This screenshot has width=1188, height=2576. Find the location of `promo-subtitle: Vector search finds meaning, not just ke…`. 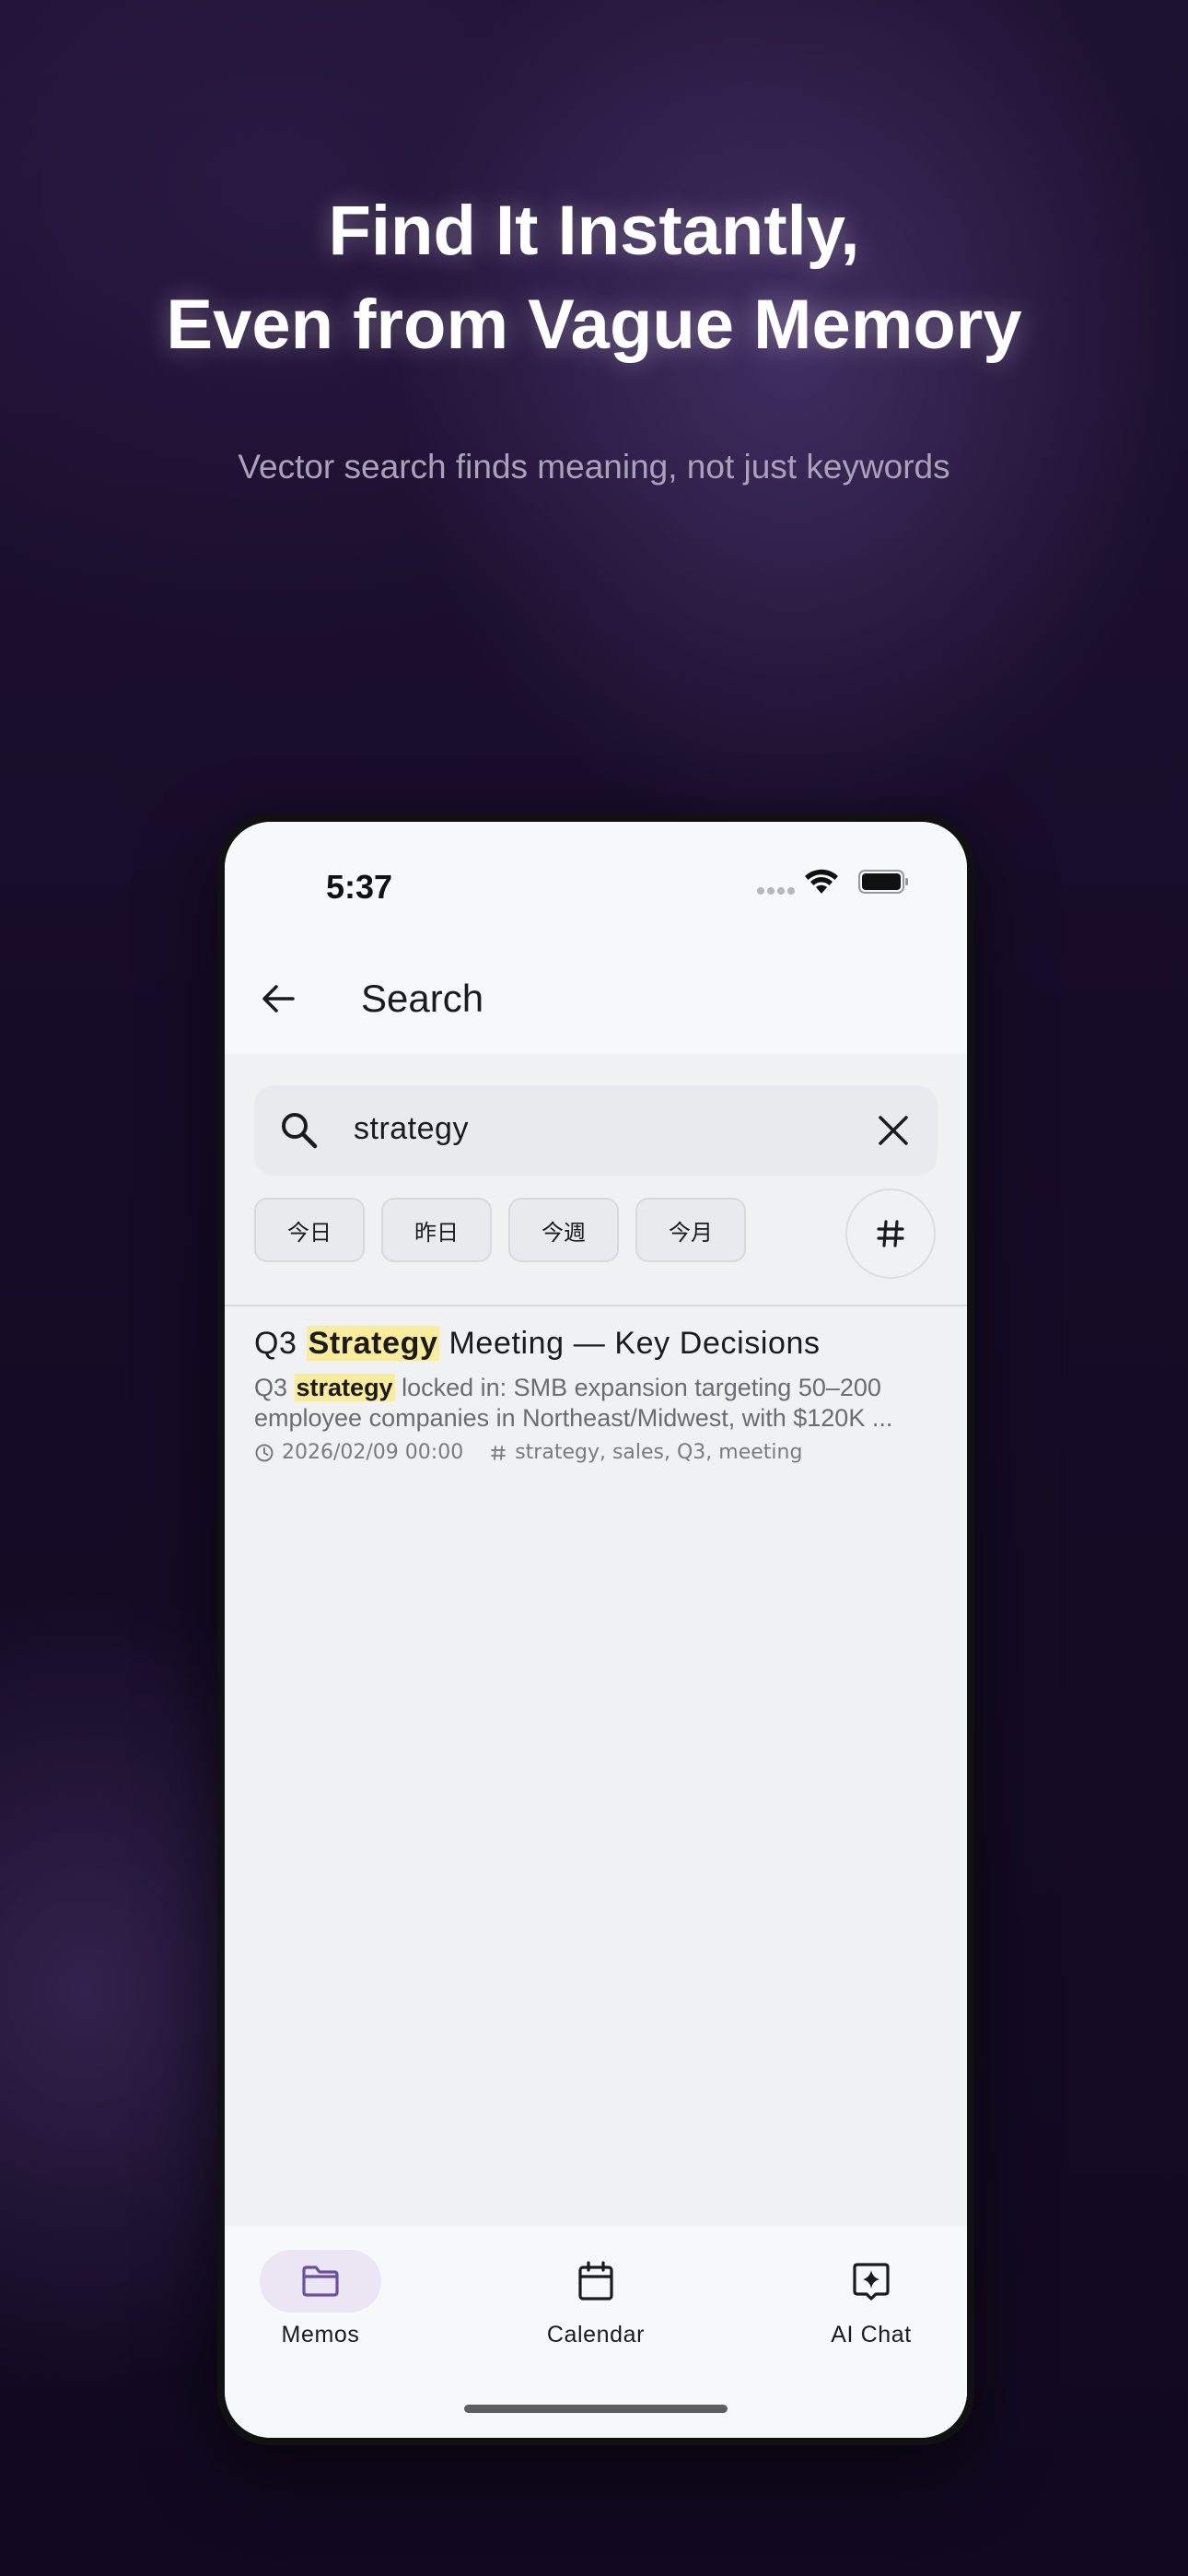

promo-subtitle: Vector search finds meaning, not just ke… is located at coordinates (594, 467).